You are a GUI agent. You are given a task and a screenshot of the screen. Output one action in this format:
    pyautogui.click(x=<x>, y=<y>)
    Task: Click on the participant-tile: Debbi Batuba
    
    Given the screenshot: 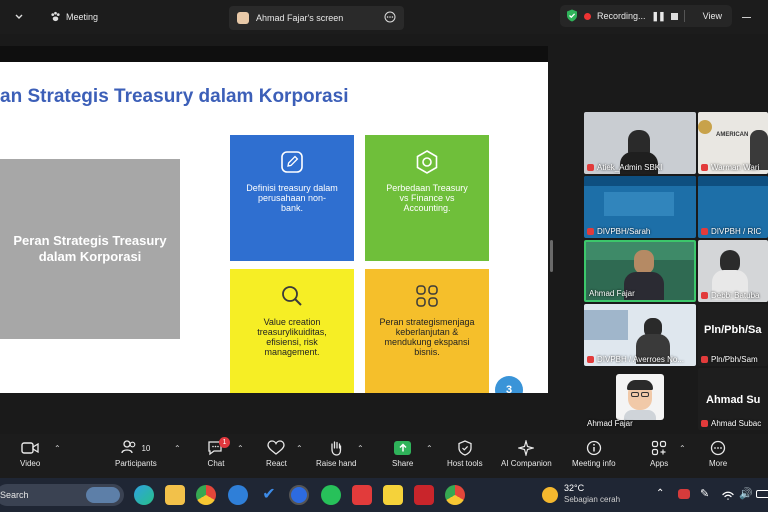 What is the action you would take?
    pyautogui.click(x=733, y=271)
    